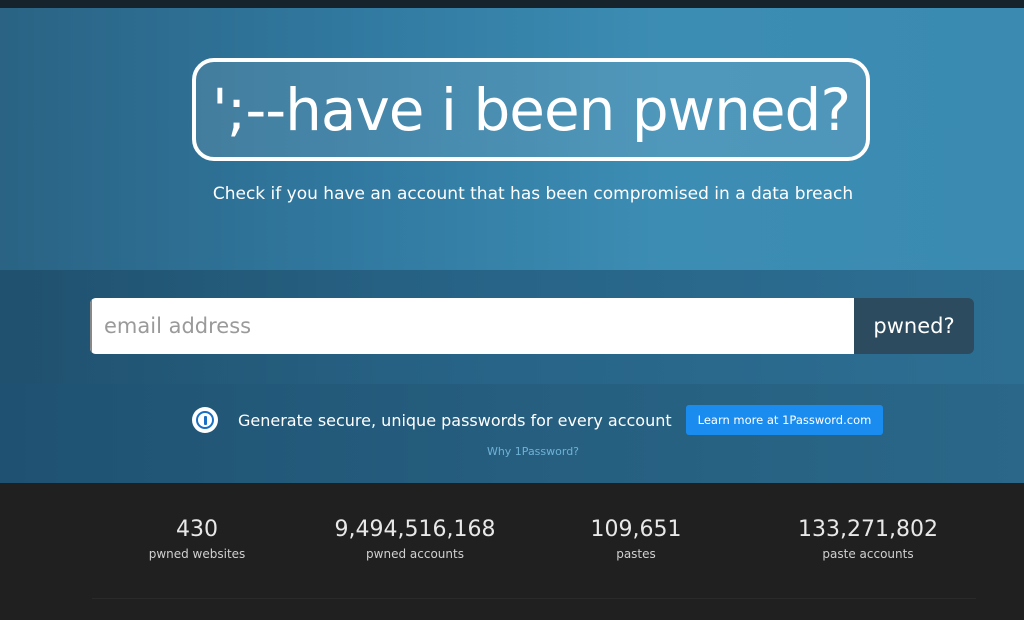 Image resolution: width=1024 pixels, height=620 pixels. What do you see at coordinates (197, 554) in the screenshot?
I see `stat-label: pwned websites` at bounding box center [197, 554].